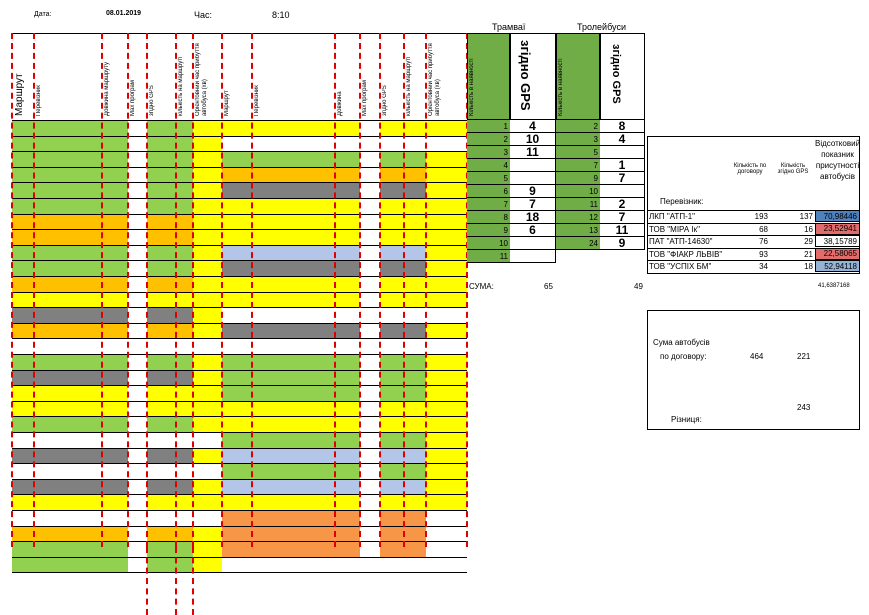 The image size is (869, 615). I want to click on tram-gps: 6, so click(533, 230).